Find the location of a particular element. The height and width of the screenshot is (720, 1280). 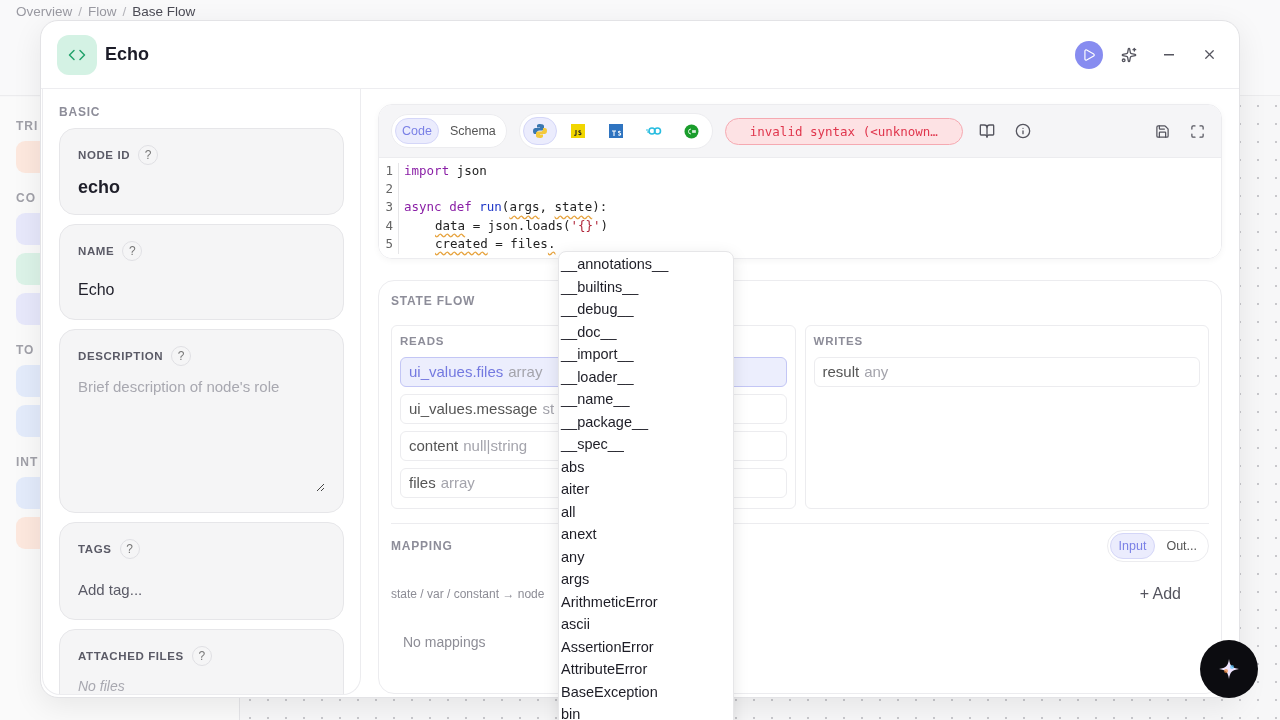

sidebar-section-label: CO is located at coordinates (26, 198).